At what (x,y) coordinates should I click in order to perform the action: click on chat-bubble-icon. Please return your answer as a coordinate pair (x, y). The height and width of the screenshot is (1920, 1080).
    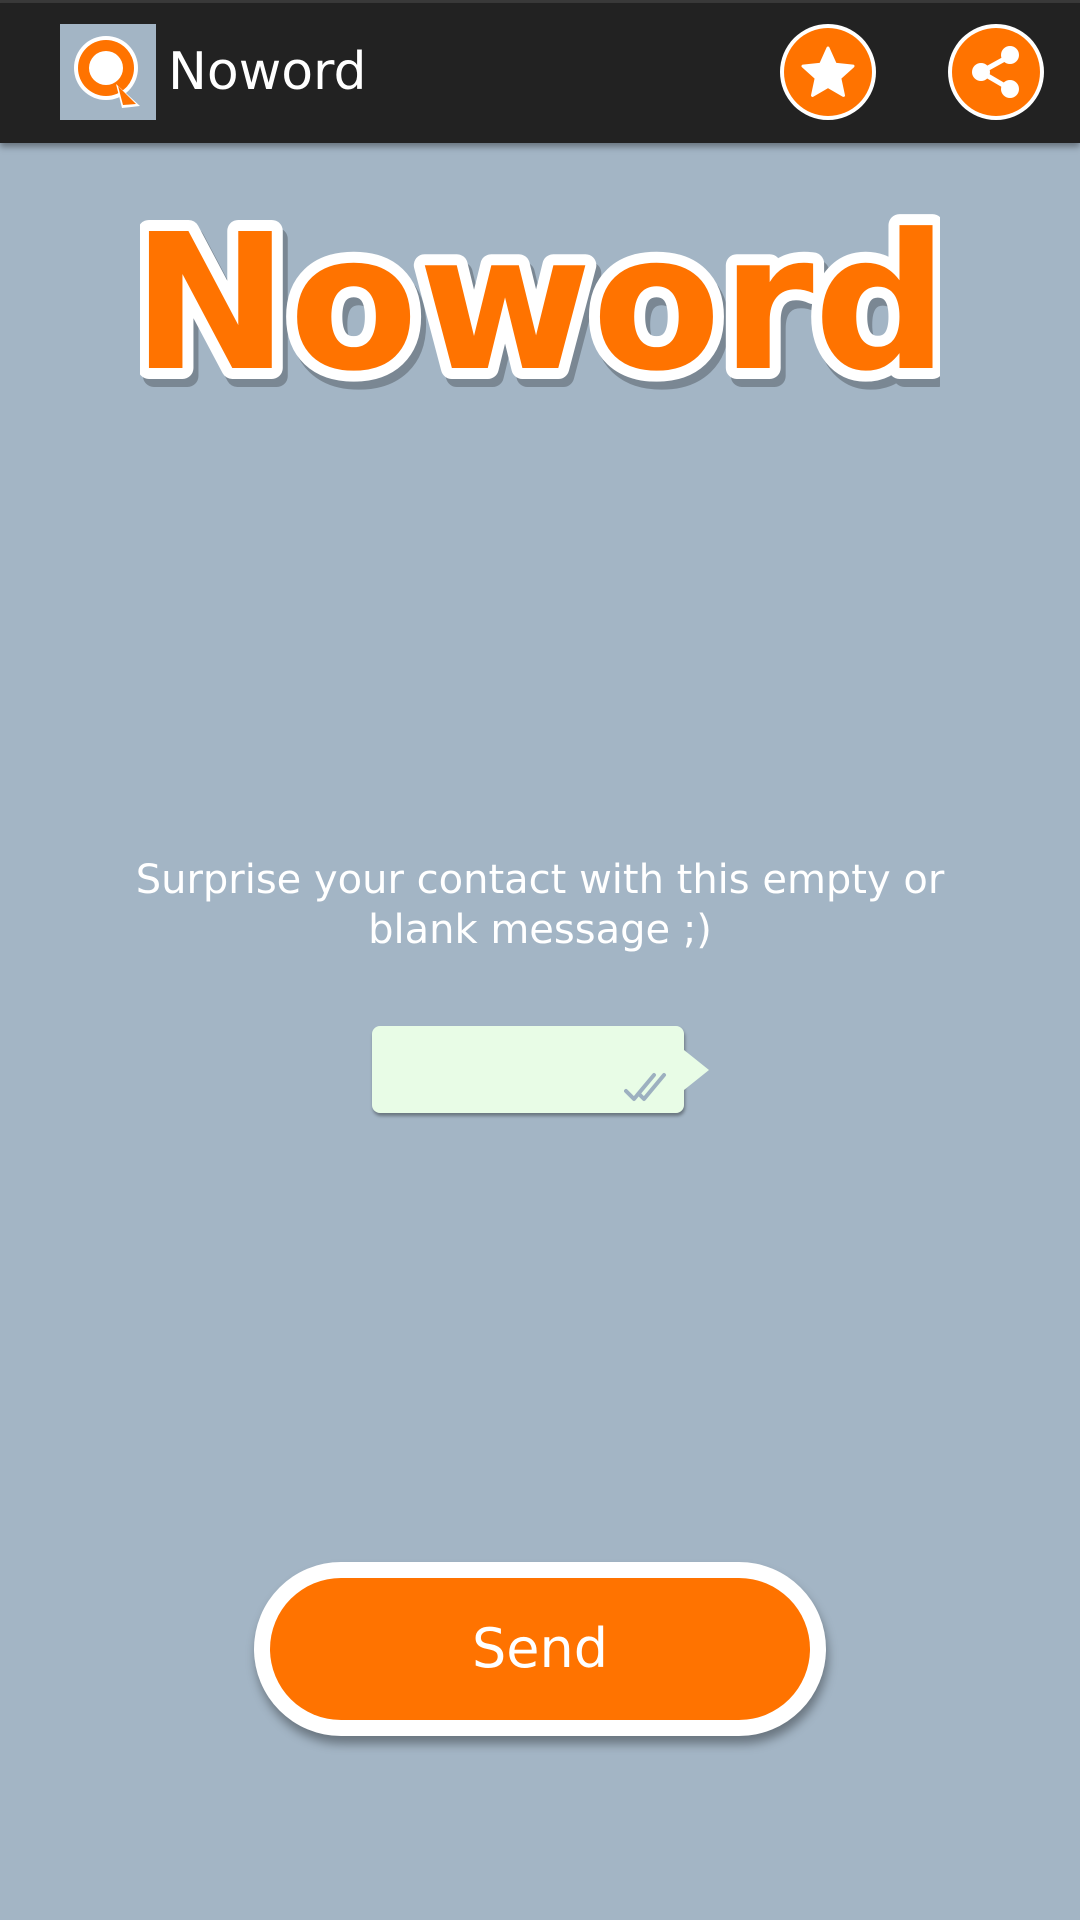
    Looking at the image, I should click on (107, 72).